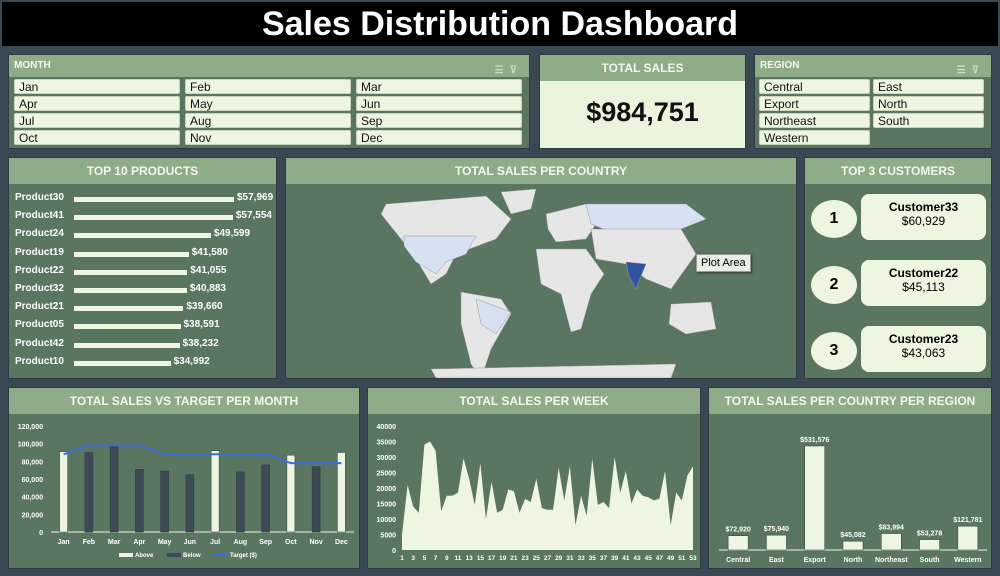 This screenshot has height=576, width=1000. I want to click on product-name: Product32, so click(39, 288).